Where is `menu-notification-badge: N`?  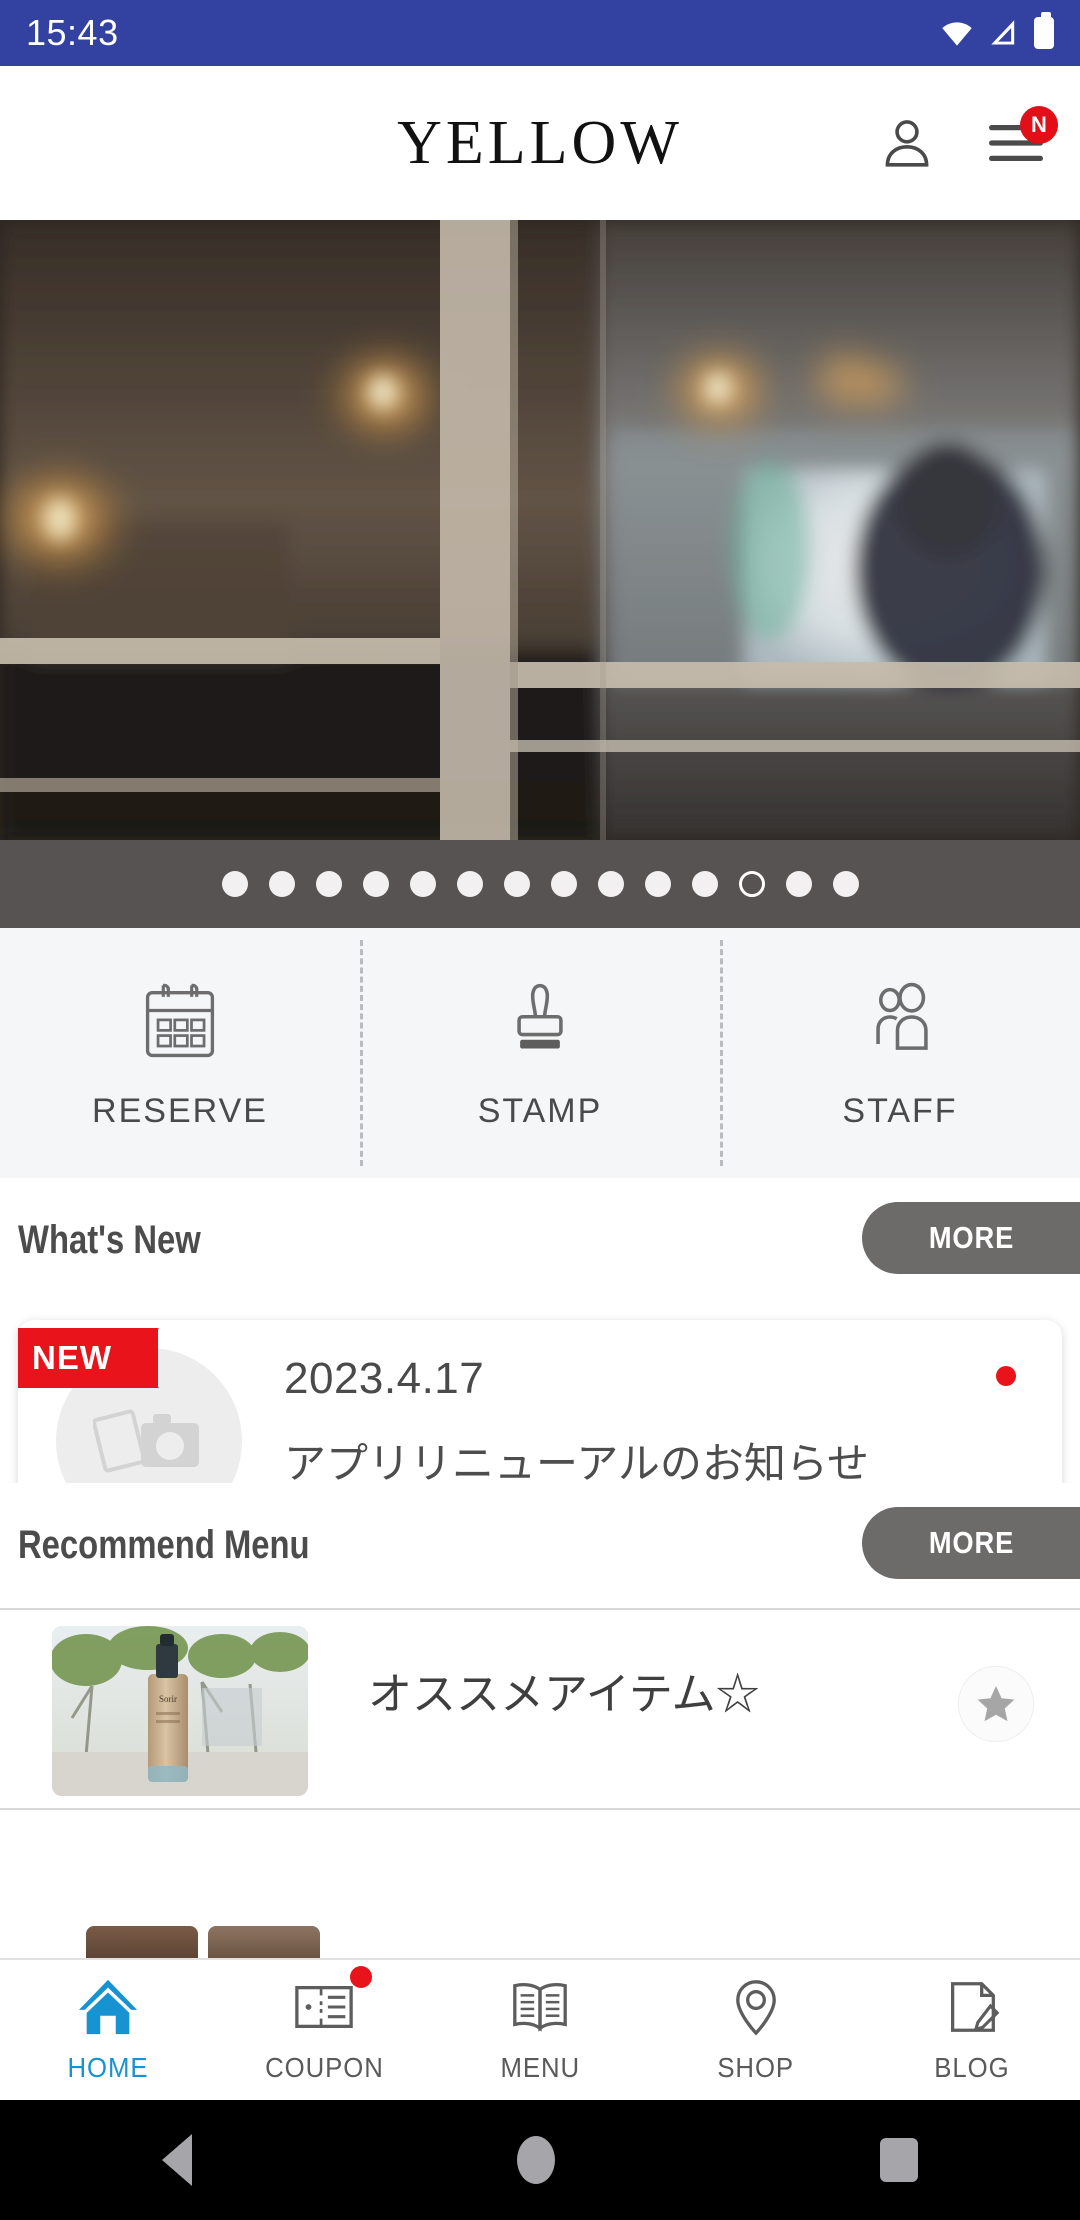
menu-notification-badge: N is located at coordinates (1039, 125).